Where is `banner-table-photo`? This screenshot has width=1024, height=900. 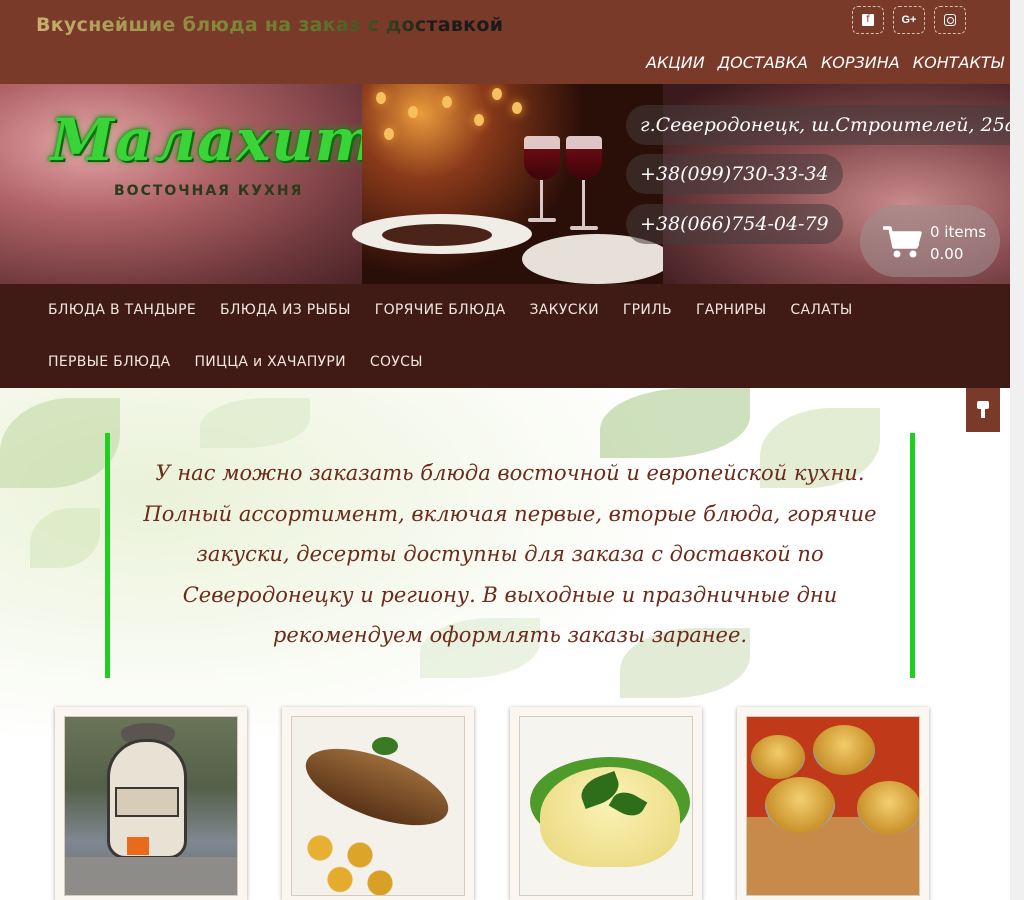
banner-table-photo is located at coordinates (512, 184).